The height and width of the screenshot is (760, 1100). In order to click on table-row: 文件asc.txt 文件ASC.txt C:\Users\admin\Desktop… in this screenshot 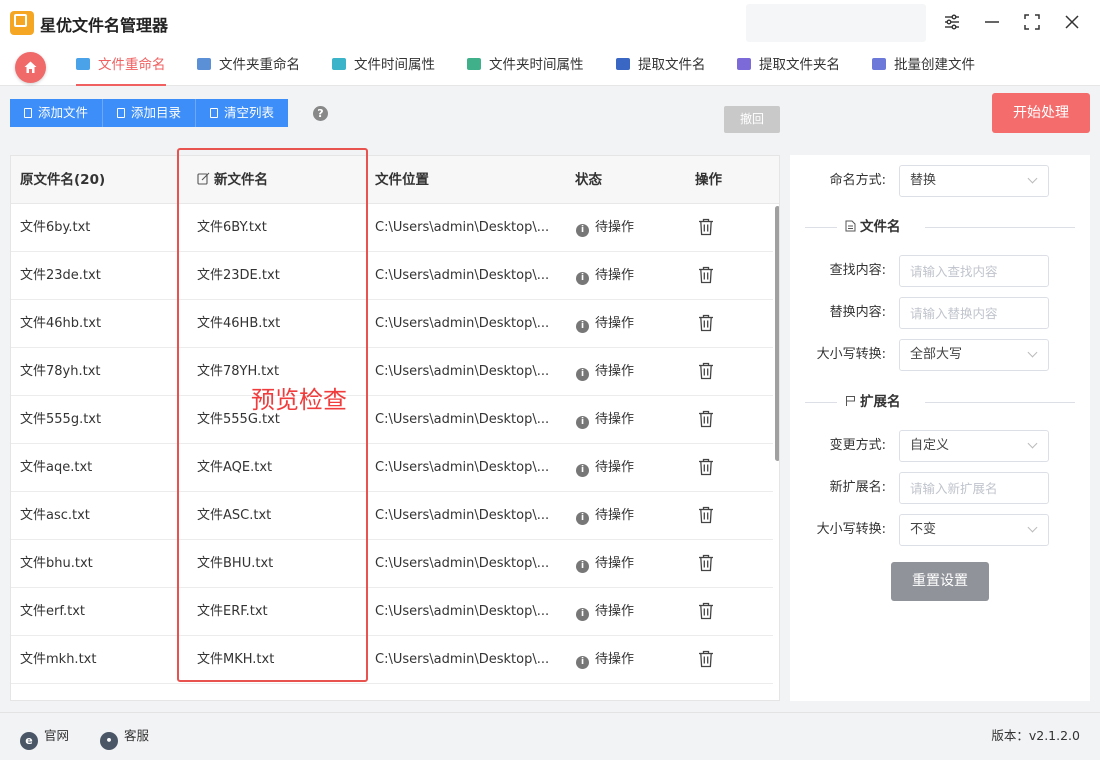, I will do `click(392, 516)`.